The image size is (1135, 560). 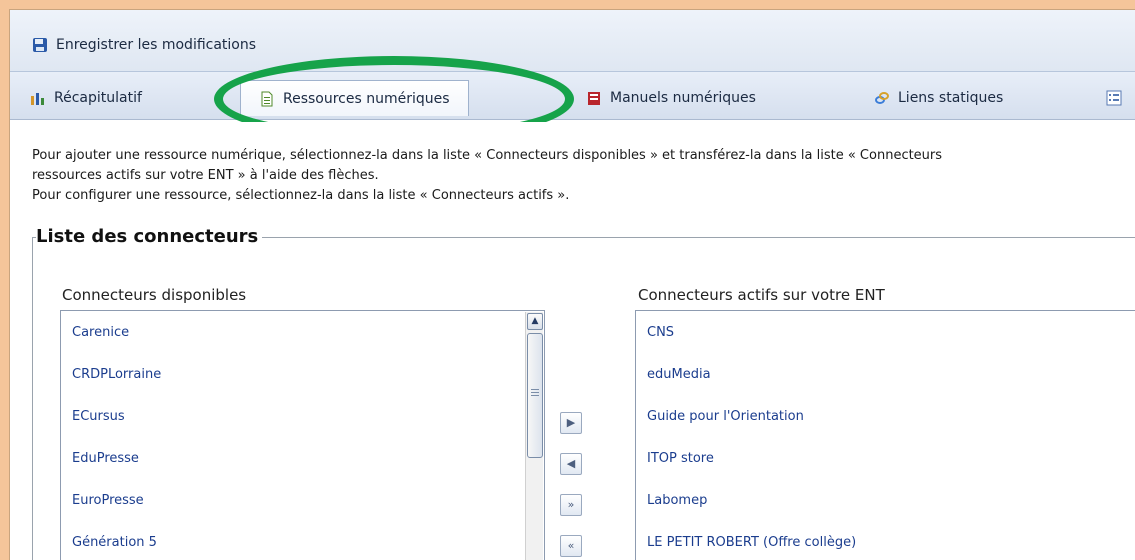 I want to click on tab-label: Ressources numériques, so click(x=366, y=98).